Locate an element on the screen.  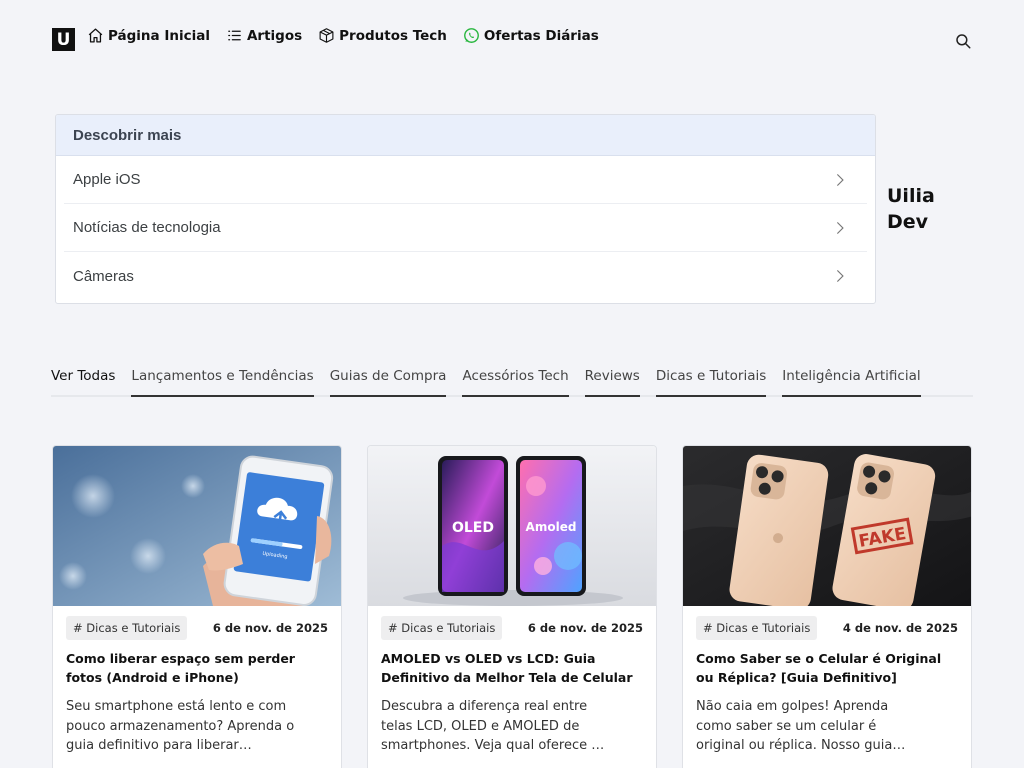
whatsapp-icon is located at coordinates (471, 35).